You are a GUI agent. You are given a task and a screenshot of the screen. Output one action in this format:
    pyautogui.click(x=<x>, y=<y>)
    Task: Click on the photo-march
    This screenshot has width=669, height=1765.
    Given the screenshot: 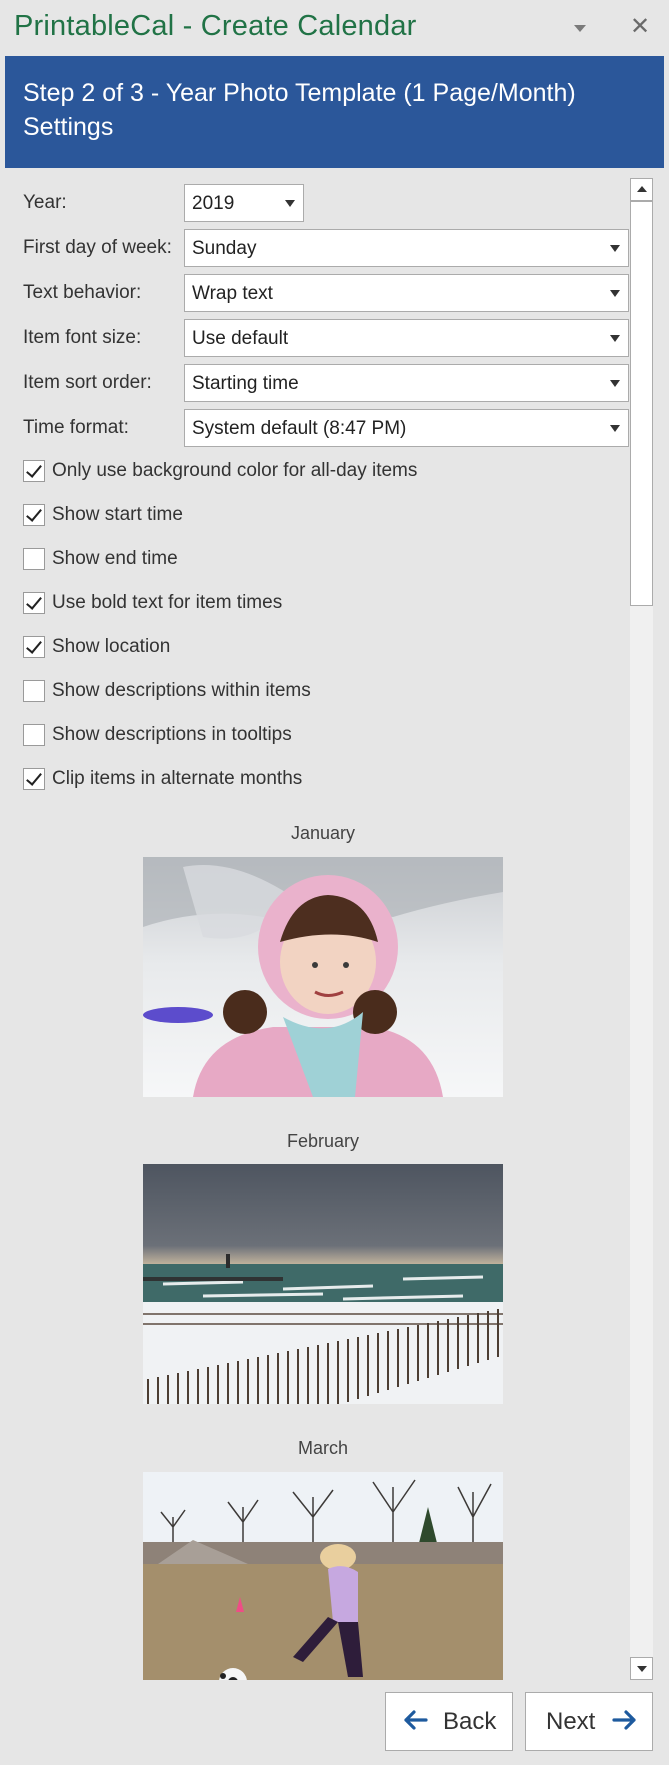 What is the action you would take?
    pyautogui.click(x=323, y=1576)
    